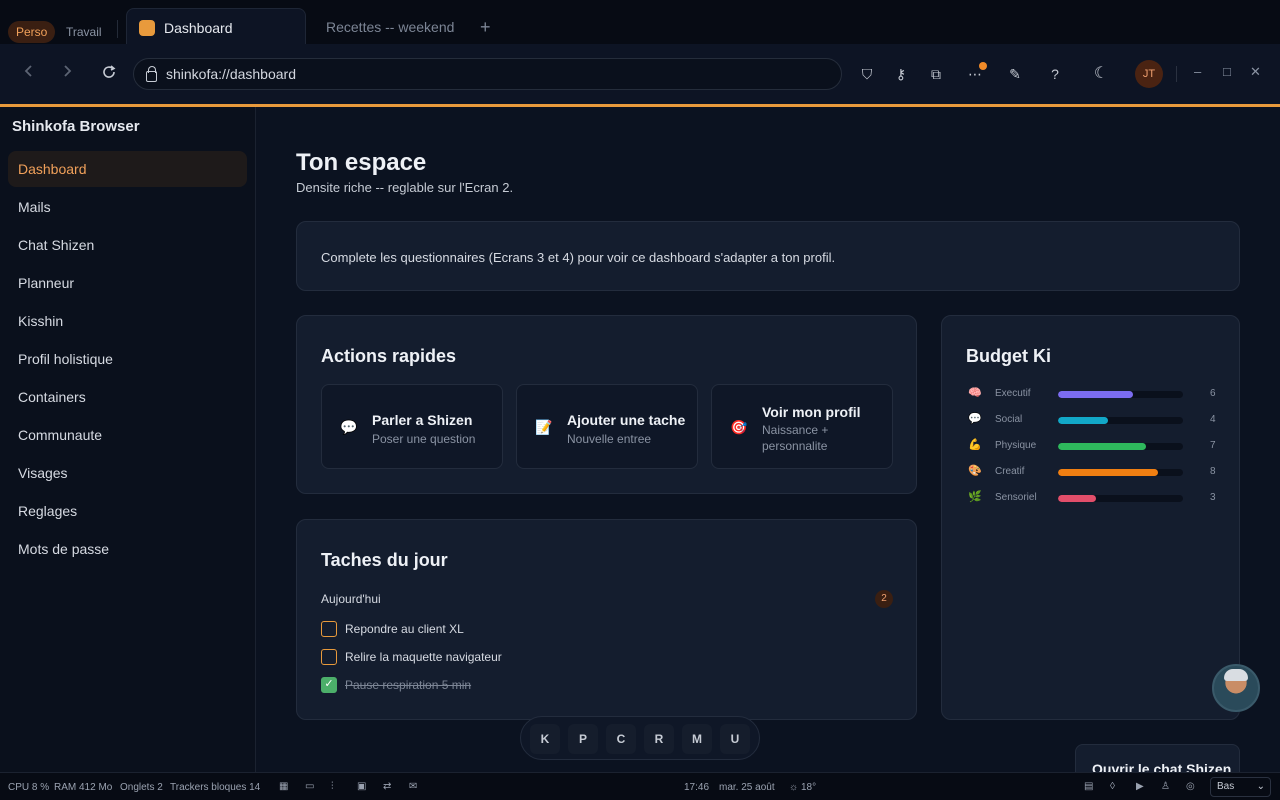 This screenshot has height=800, width=1280. What do you see at coordinates (422, 420) in the screenshot?
I see `action-label: Parler a Shizen` at bounding box center [422, 420].